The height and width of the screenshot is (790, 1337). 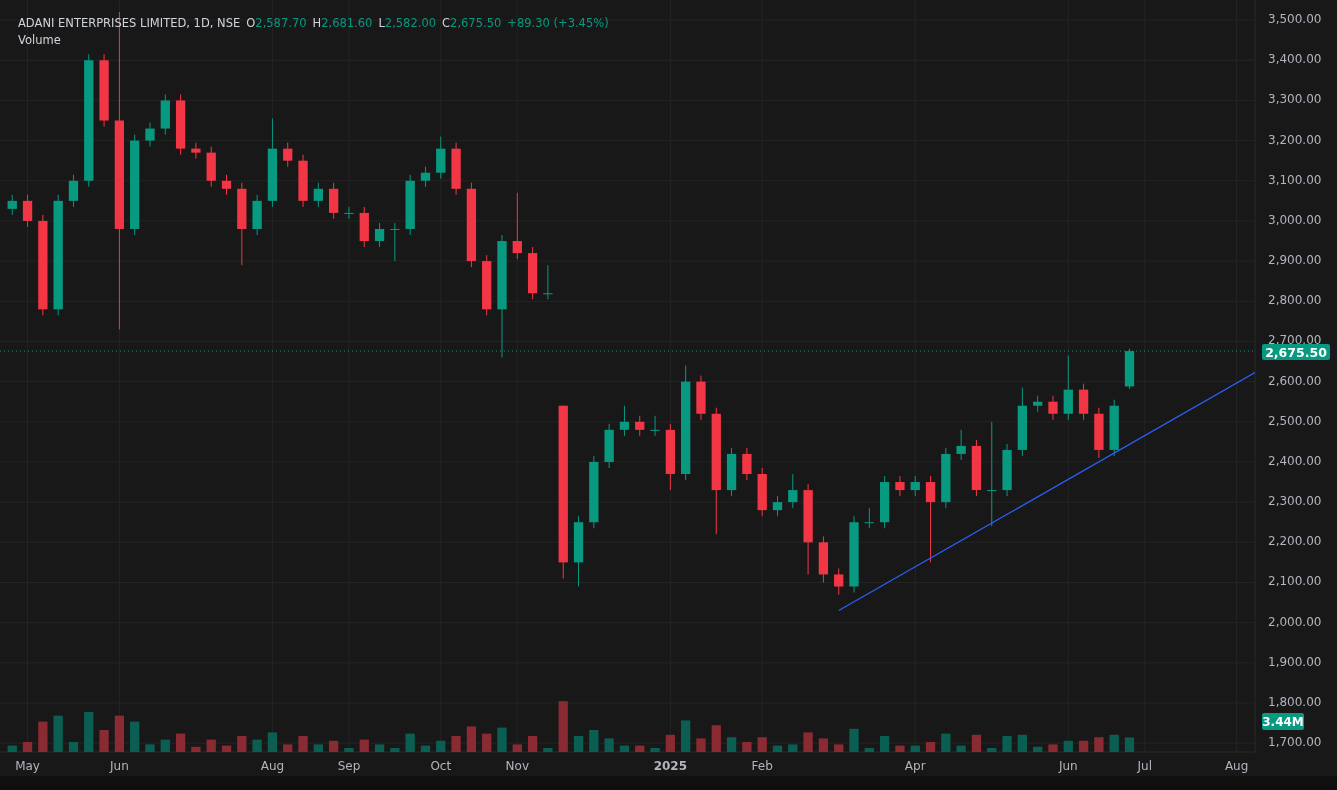 I want to click on price-axis-label: 2,500.00, so click(x=1295, y=420).